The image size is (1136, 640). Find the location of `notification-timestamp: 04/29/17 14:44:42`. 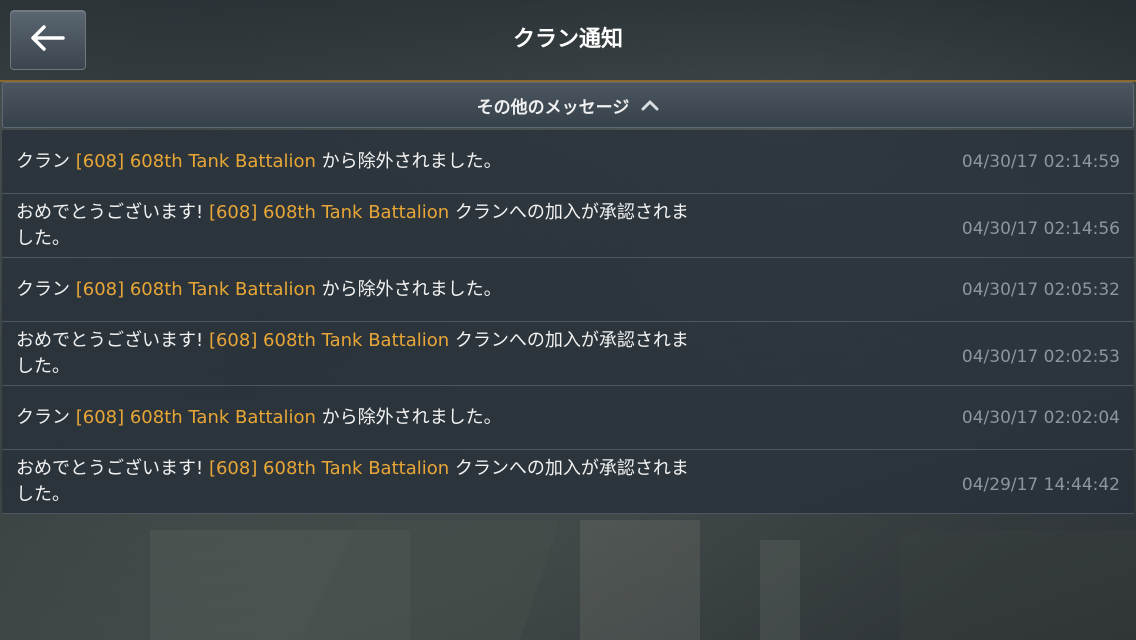

notification-timestamp: 04/29/17 14:44:42 is located at coordinates (1040, 485).